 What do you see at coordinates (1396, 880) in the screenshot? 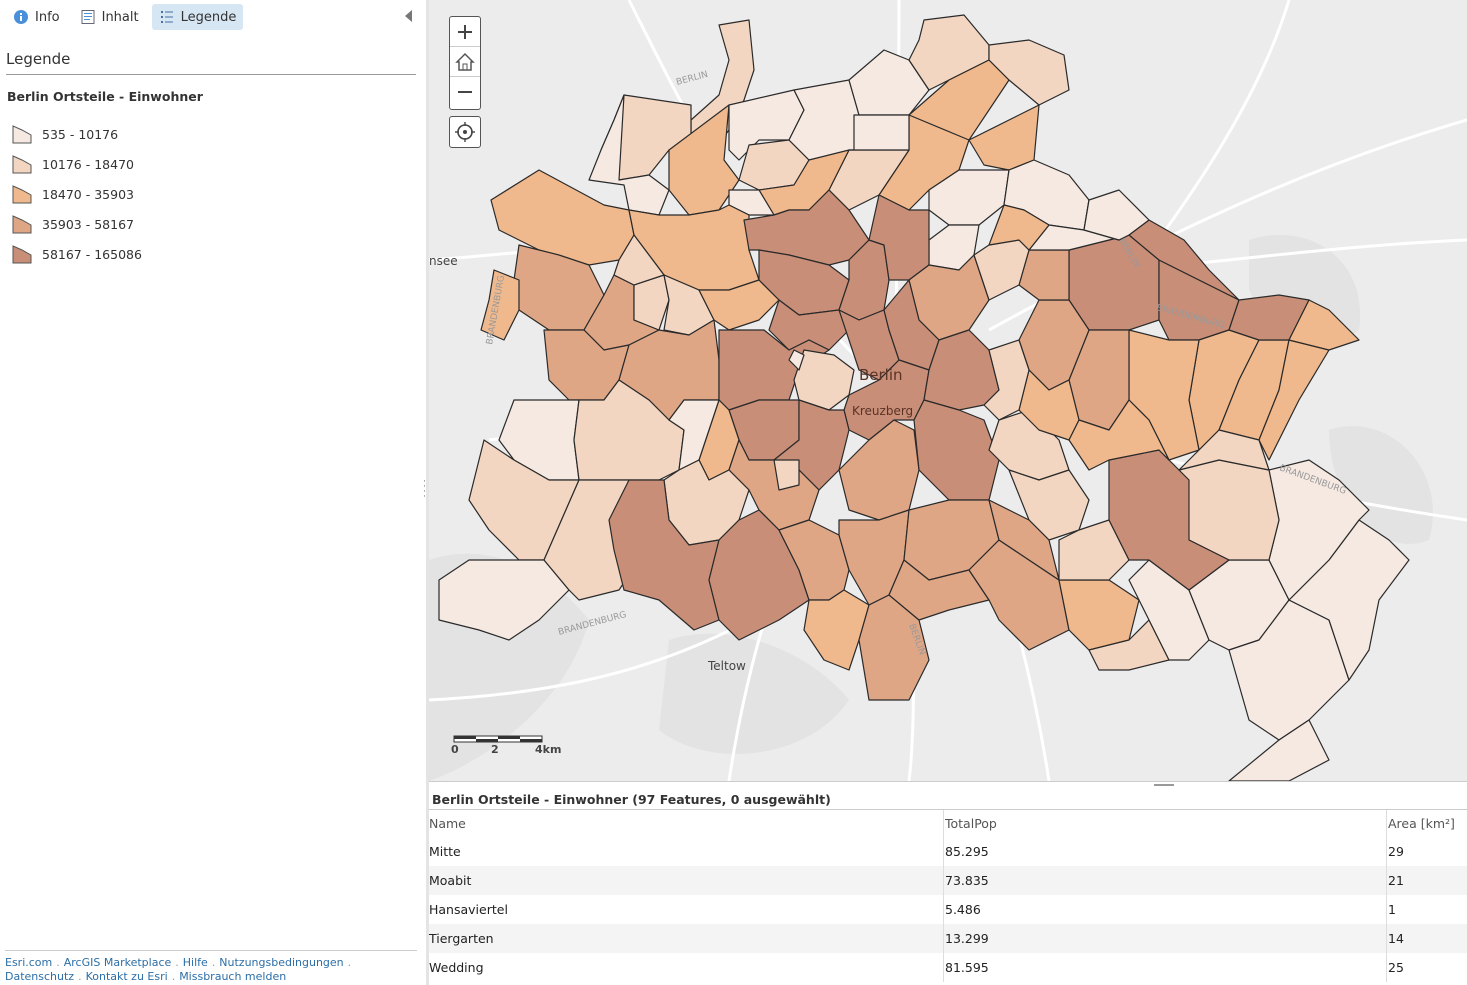
I see `table-cell: 21` at bounding box center [1396, 880].